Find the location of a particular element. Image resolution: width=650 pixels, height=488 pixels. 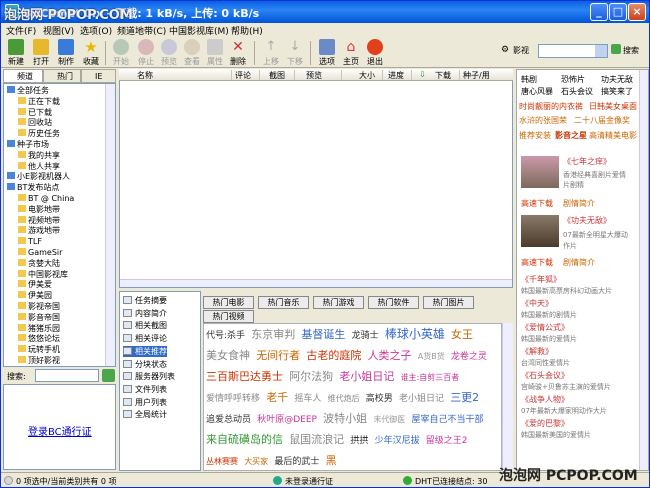

promo-link: 日韩美女桌面 is located at coordinates (613, 106).